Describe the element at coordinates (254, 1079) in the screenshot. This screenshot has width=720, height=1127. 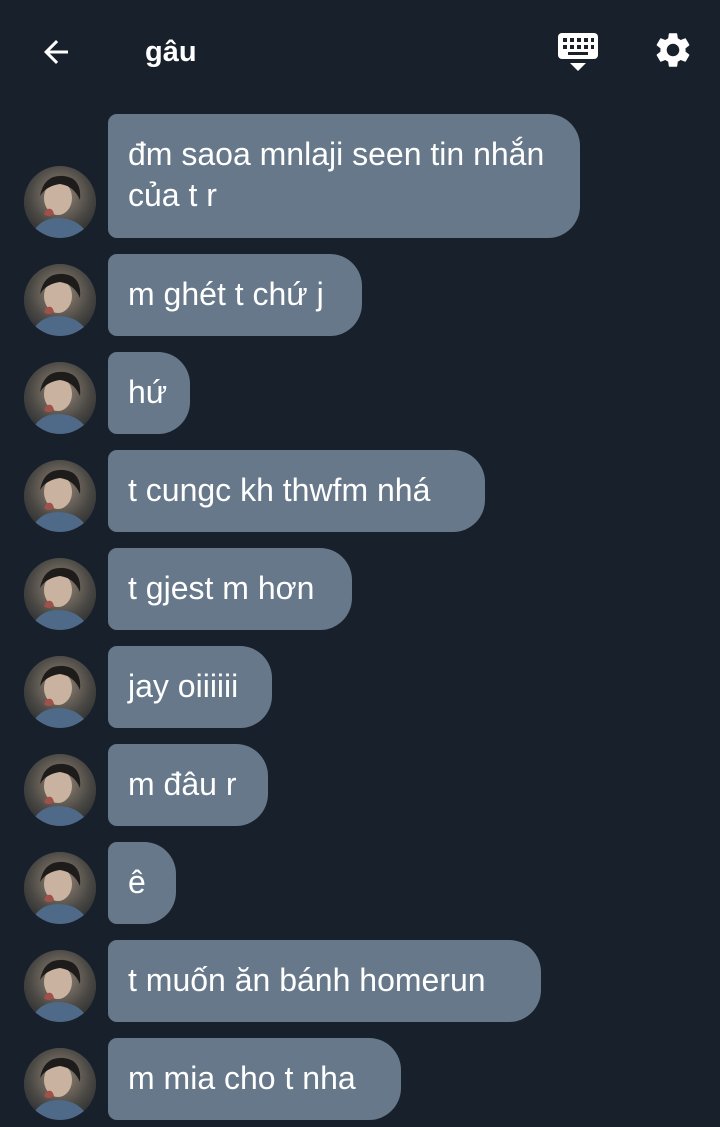
I see `message-bubble: m mia cho t nha` at that location.